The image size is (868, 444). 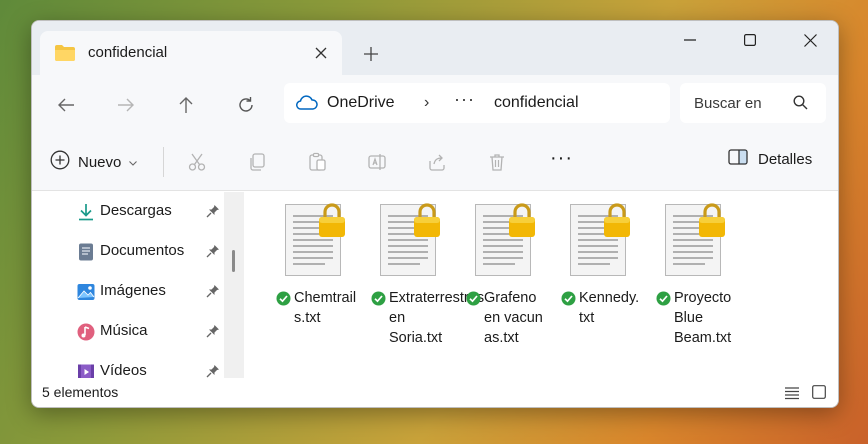 I want to click on breadcrumb-chevron-icon: ›, so click(x=426, y=103).